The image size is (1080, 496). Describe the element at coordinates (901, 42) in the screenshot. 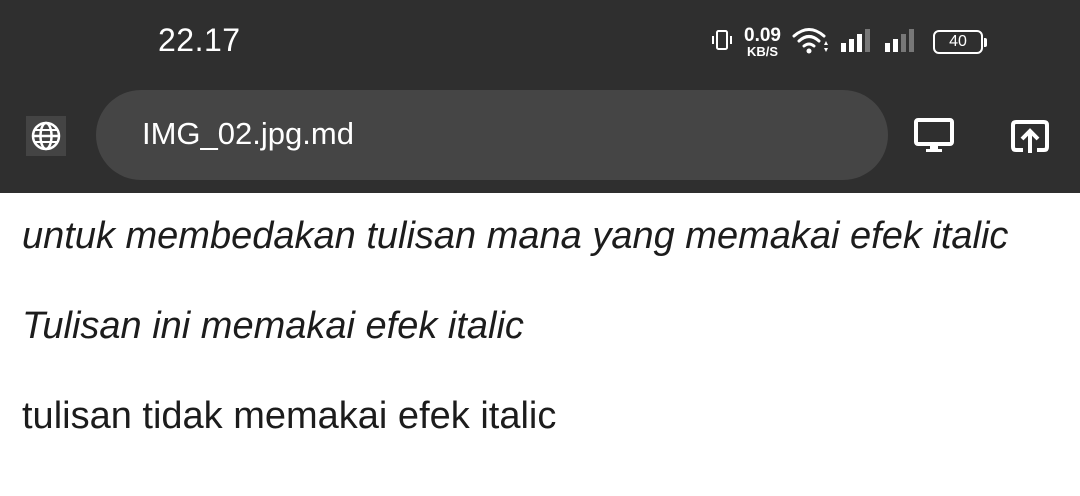

I see `signal-sim2-icon` at that location.